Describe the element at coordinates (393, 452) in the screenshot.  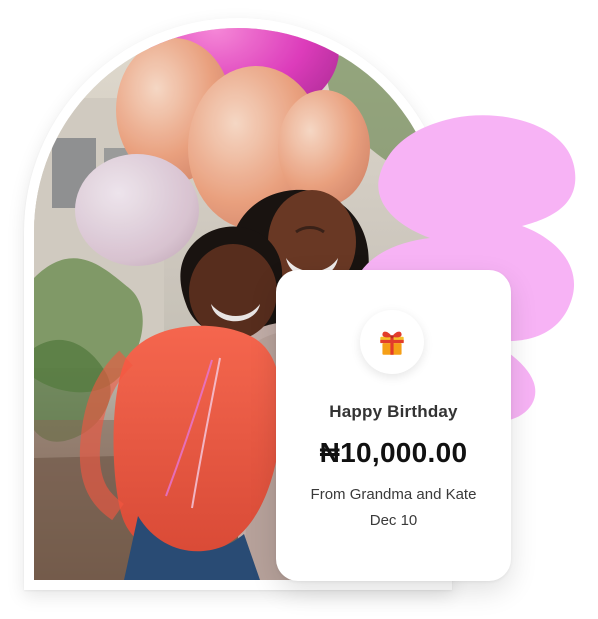
I see `gift-amount: ₦10,000.00` at that location.